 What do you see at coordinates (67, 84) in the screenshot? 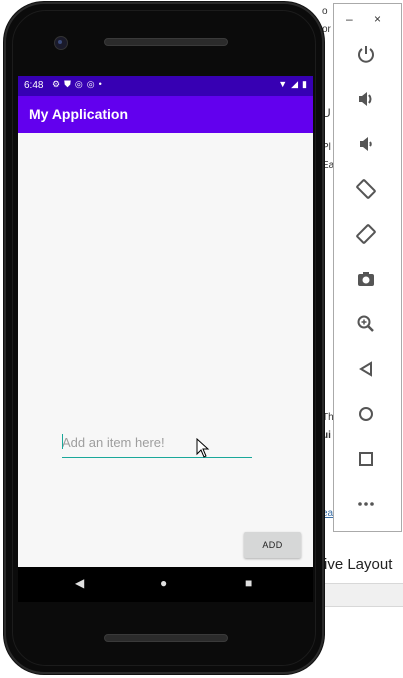
I see `shield-icon: ⛊` at bounding box center [67, 84].